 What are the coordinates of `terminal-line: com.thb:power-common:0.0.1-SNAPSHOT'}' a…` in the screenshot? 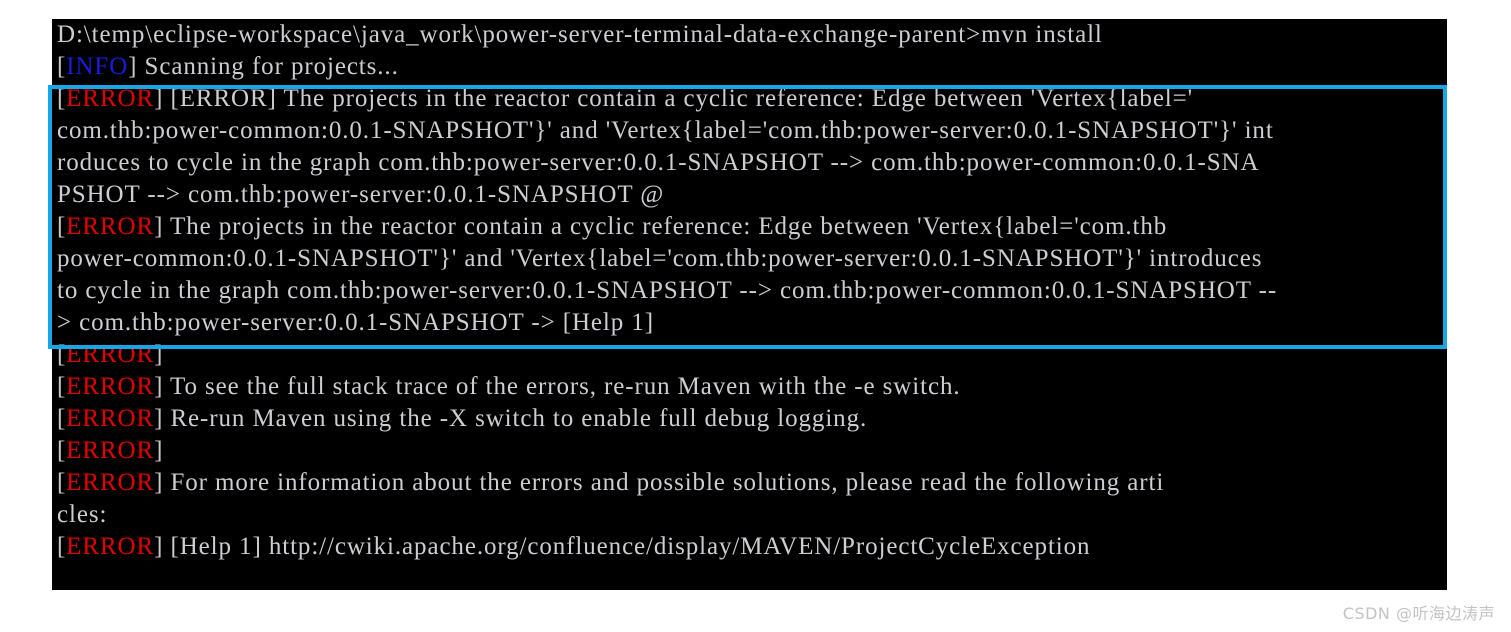 It's located at (752, 131).